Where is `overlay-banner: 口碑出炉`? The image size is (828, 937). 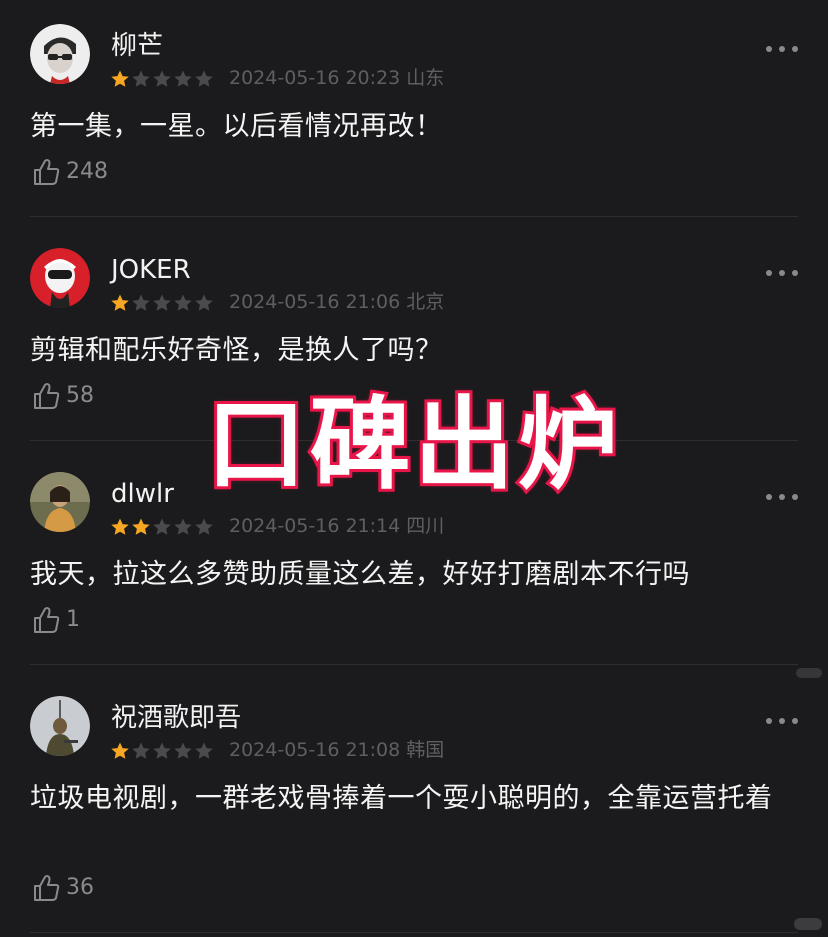 overlay-banner: 口碑出炉 is located at coordinates (414, 444).